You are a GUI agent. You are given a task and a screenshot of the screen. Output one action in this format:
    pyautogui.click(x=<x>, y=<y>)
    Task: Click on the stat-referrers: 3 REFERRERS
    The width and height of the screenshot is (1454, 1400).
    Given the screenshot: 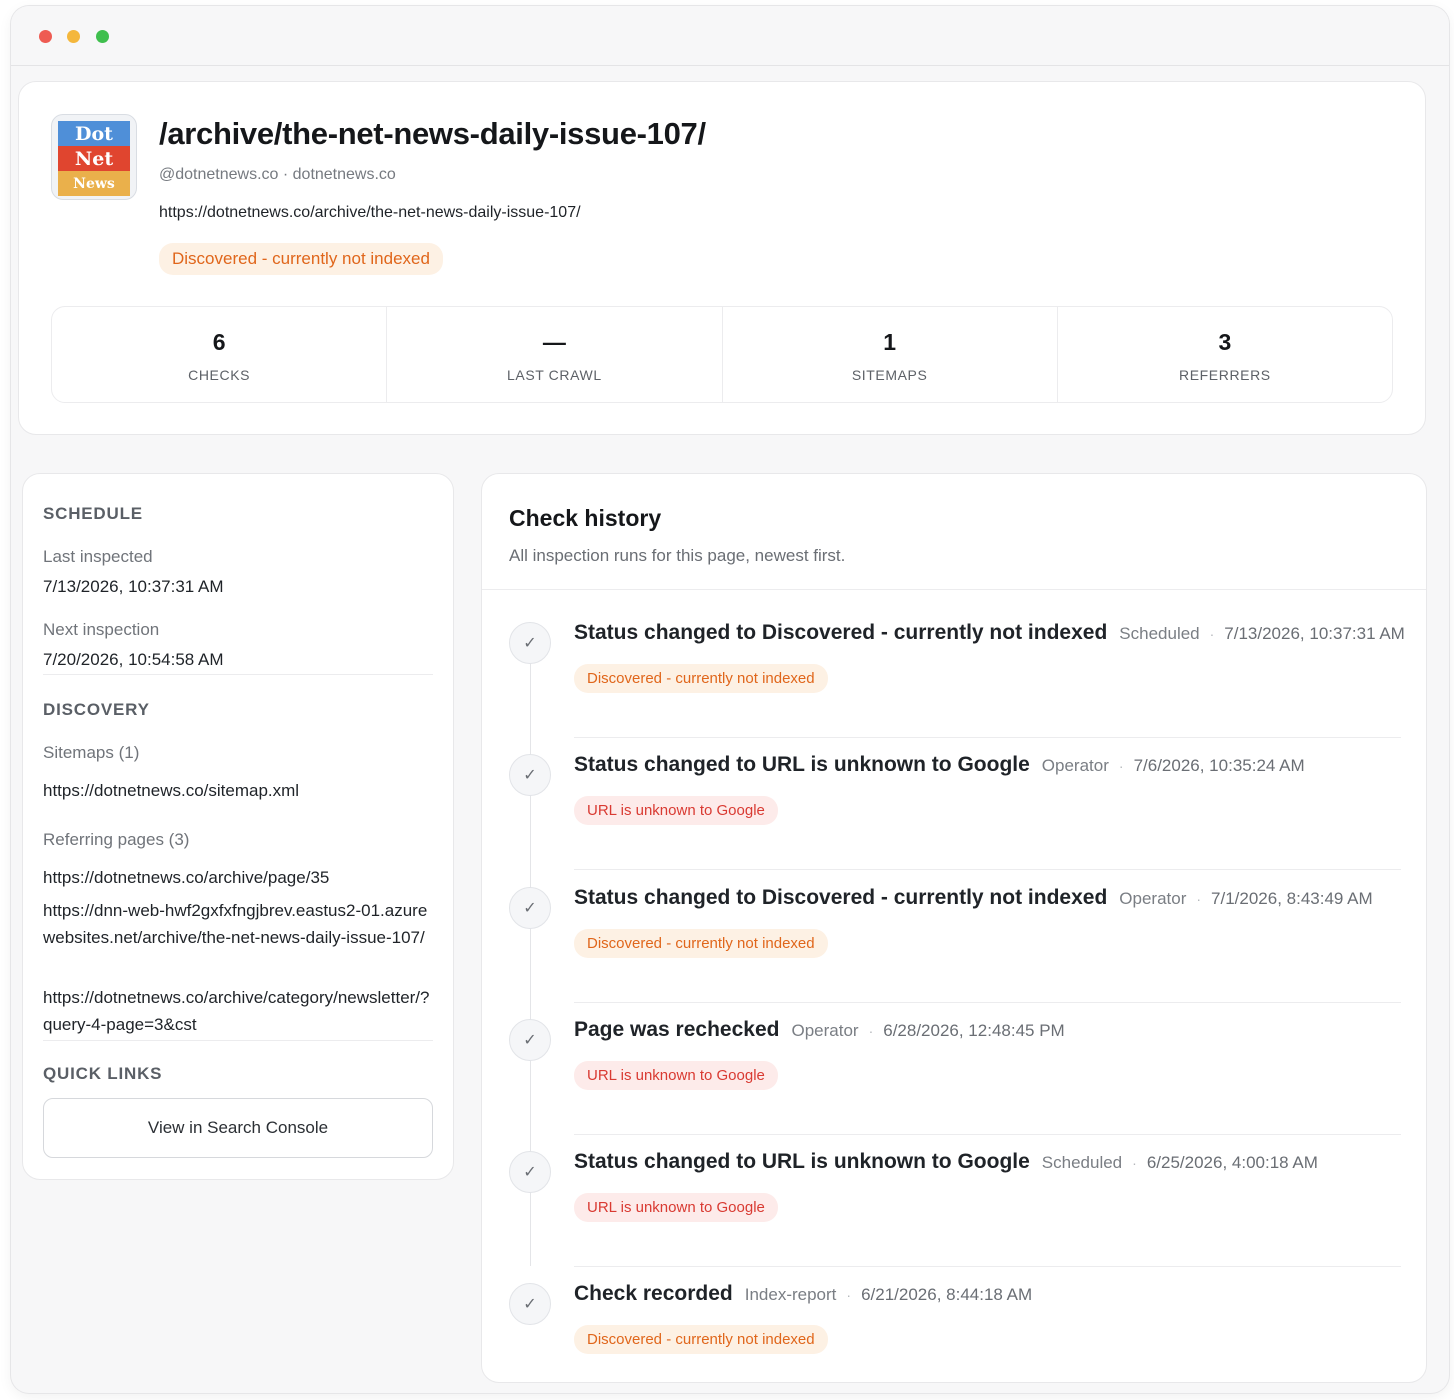 What is the action you would take?
    pyautogui.click(x=1225, y=354)
    